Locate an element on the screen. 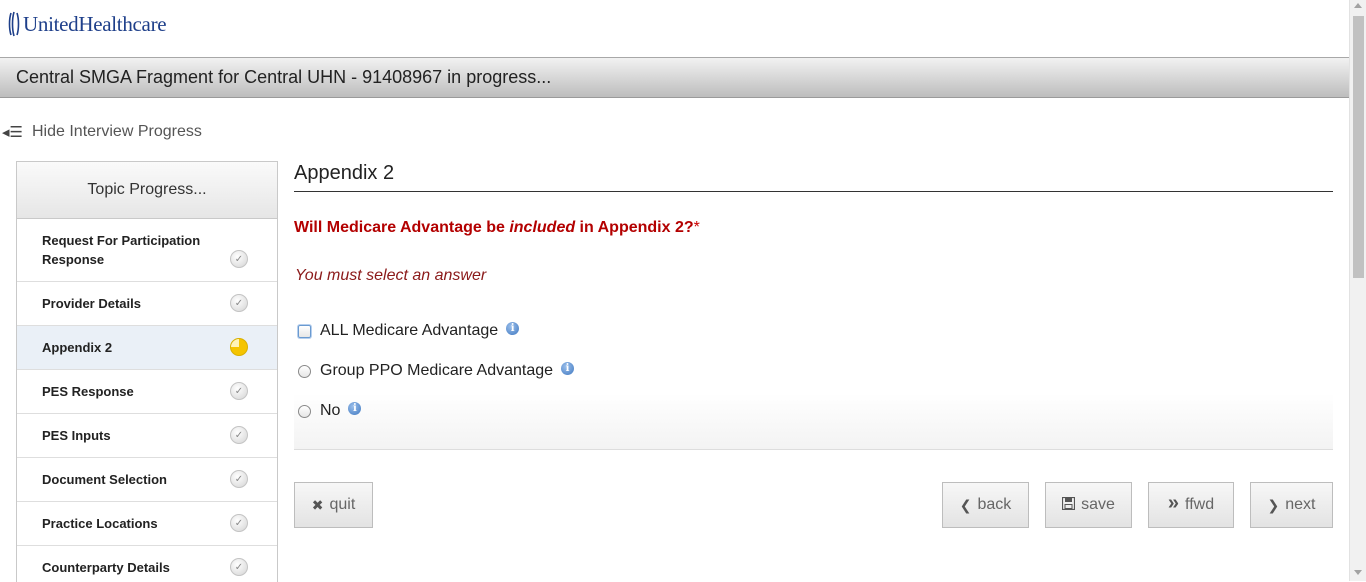 Image resolution: width=1366 pixels, height=582 pixels. page-scrollbar is located at coordinates (1357, 290).